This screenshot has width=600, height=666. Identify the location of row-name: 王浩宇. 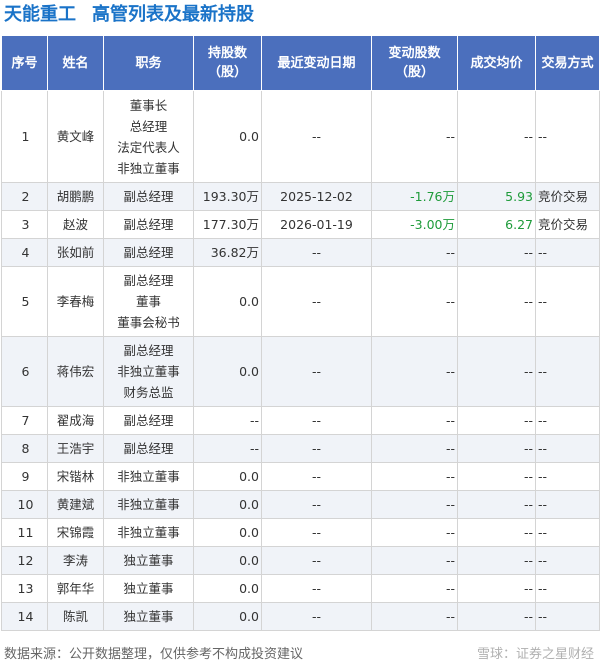
(75, 448).